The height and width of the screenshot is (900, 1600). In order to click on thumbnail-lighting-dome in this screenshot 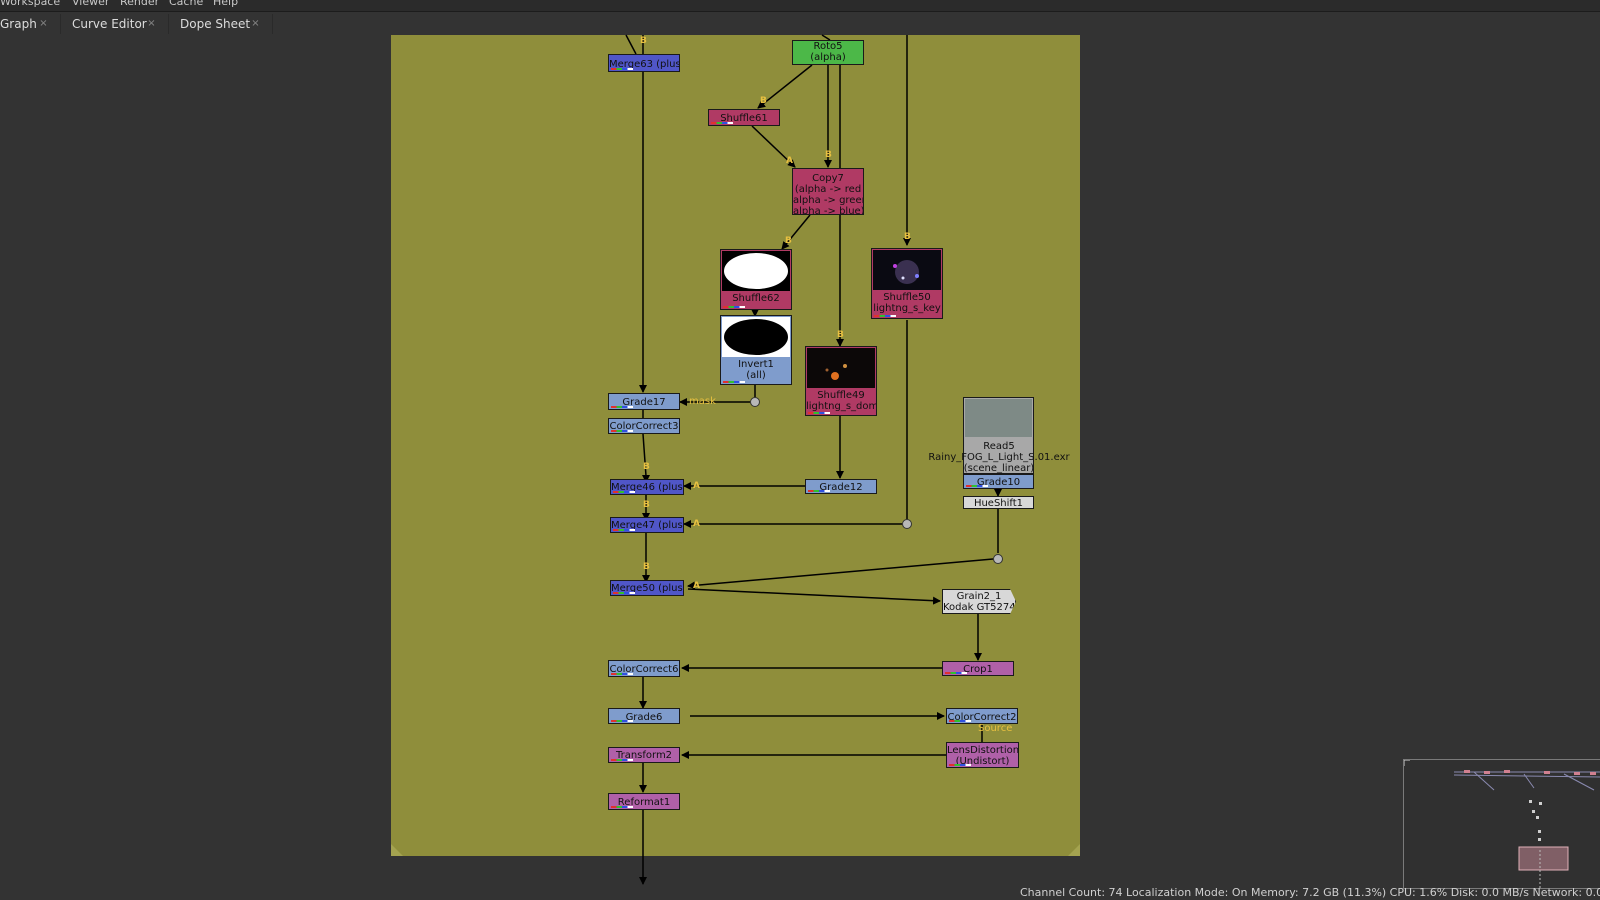, I will do `click(841, 368)`.